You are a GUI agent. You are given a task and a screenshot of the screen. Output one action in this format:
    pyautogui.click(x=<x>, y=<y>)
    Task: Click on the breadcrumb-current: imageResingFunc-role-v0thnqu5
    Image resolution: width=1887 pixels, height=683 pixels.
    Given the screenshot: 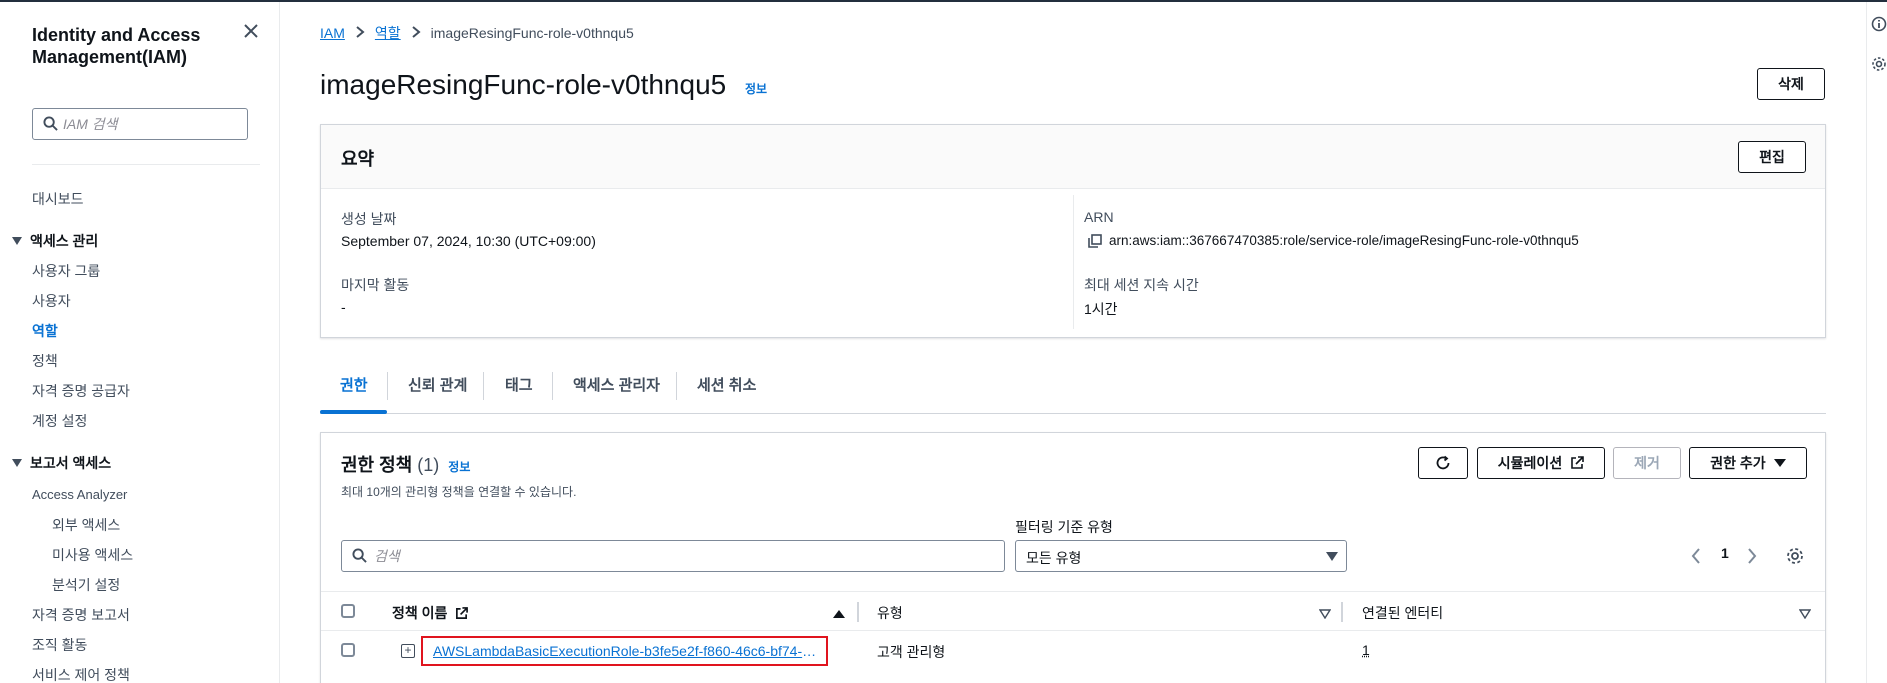 What is the action you would take?
    pyautogui.click(x=532, y=33)
    